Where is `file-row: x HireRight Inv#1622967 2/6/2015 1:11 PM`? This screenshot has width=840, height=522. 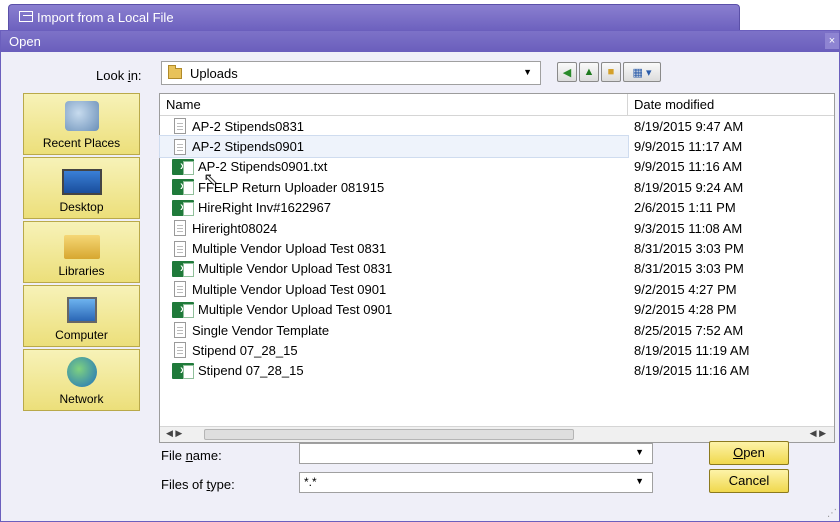
file-row: x HireRight Inv#1622967 2/6/2015 1:11 PM is located at coordinates (497, 208).